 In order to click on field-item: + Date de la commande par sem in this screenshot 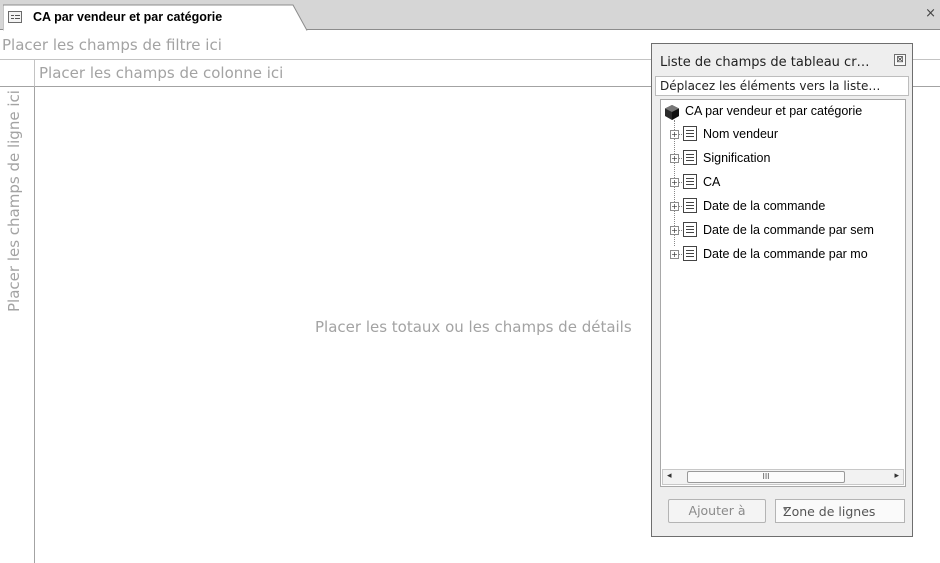, I will do `click(783, 230)`.